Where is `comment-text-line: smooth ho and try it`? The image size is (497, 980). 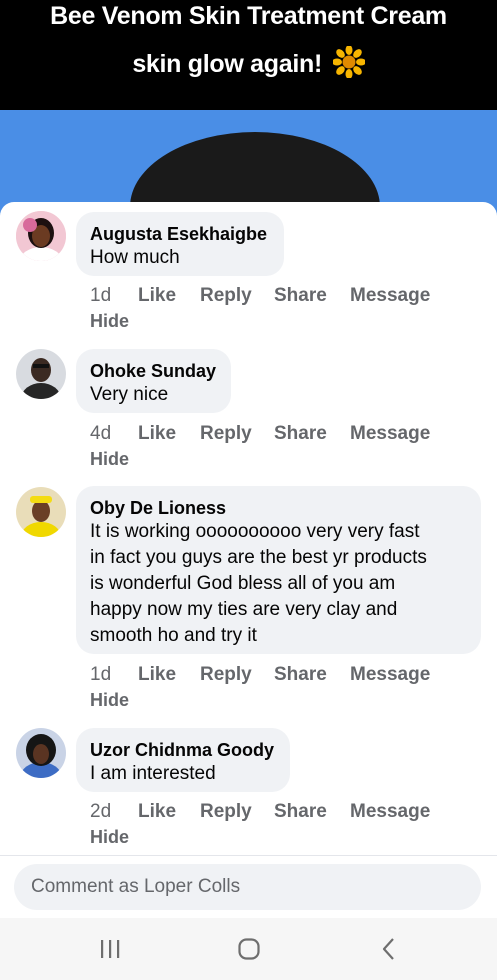 comment-text-line: smooth ho and try it is located at coordinates (173, 635).